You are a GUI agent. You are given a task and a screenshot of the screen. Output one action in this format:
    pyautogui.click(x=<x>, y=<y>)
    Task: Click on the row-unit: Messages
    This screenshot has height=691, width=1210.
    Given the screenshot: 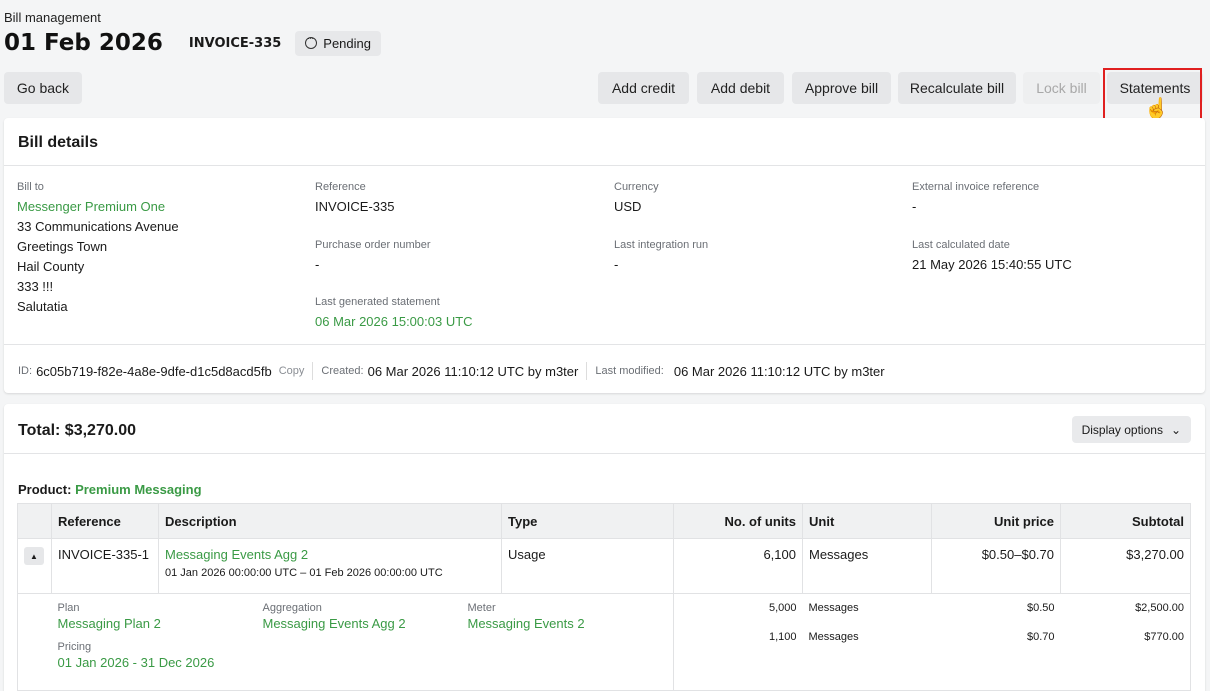 What is the action you would take?
    pyautogui.click(x=867, y=566)
    